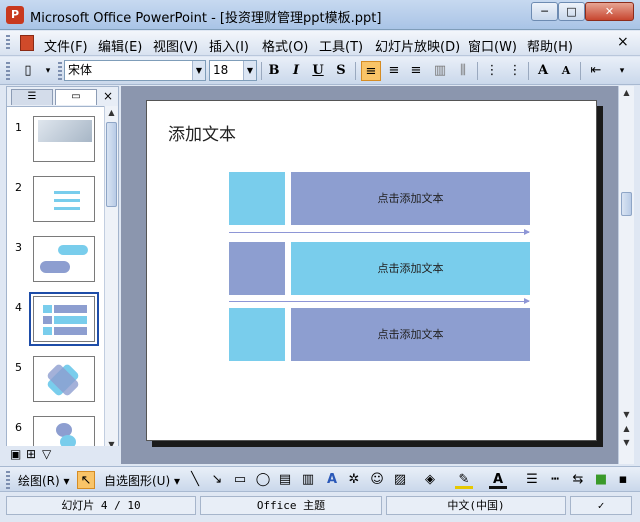 The height and width of the screenshot is (522, 640). What do you see at coordinates (44, 480) in the screenshot?
I see `draw-menu-button: 绘图(R) ▾` at bounding box center [44, 480].